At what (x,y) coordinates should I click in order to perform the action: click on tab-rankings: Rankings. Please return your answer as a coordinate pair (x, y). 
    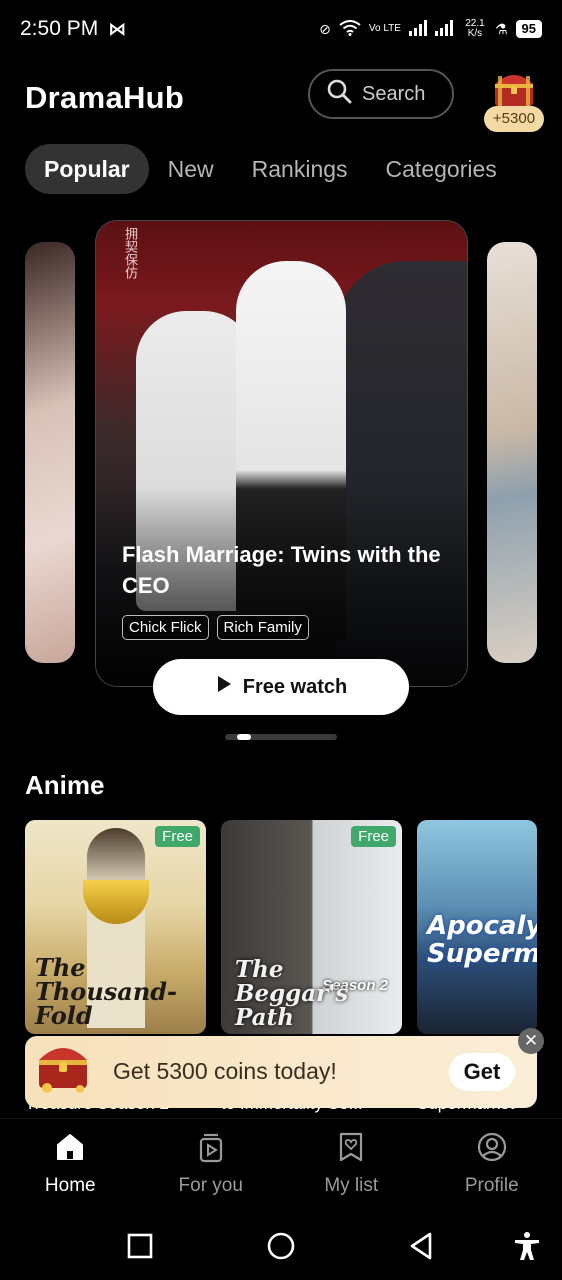
    Looking at the image, I should click on (300, 169).